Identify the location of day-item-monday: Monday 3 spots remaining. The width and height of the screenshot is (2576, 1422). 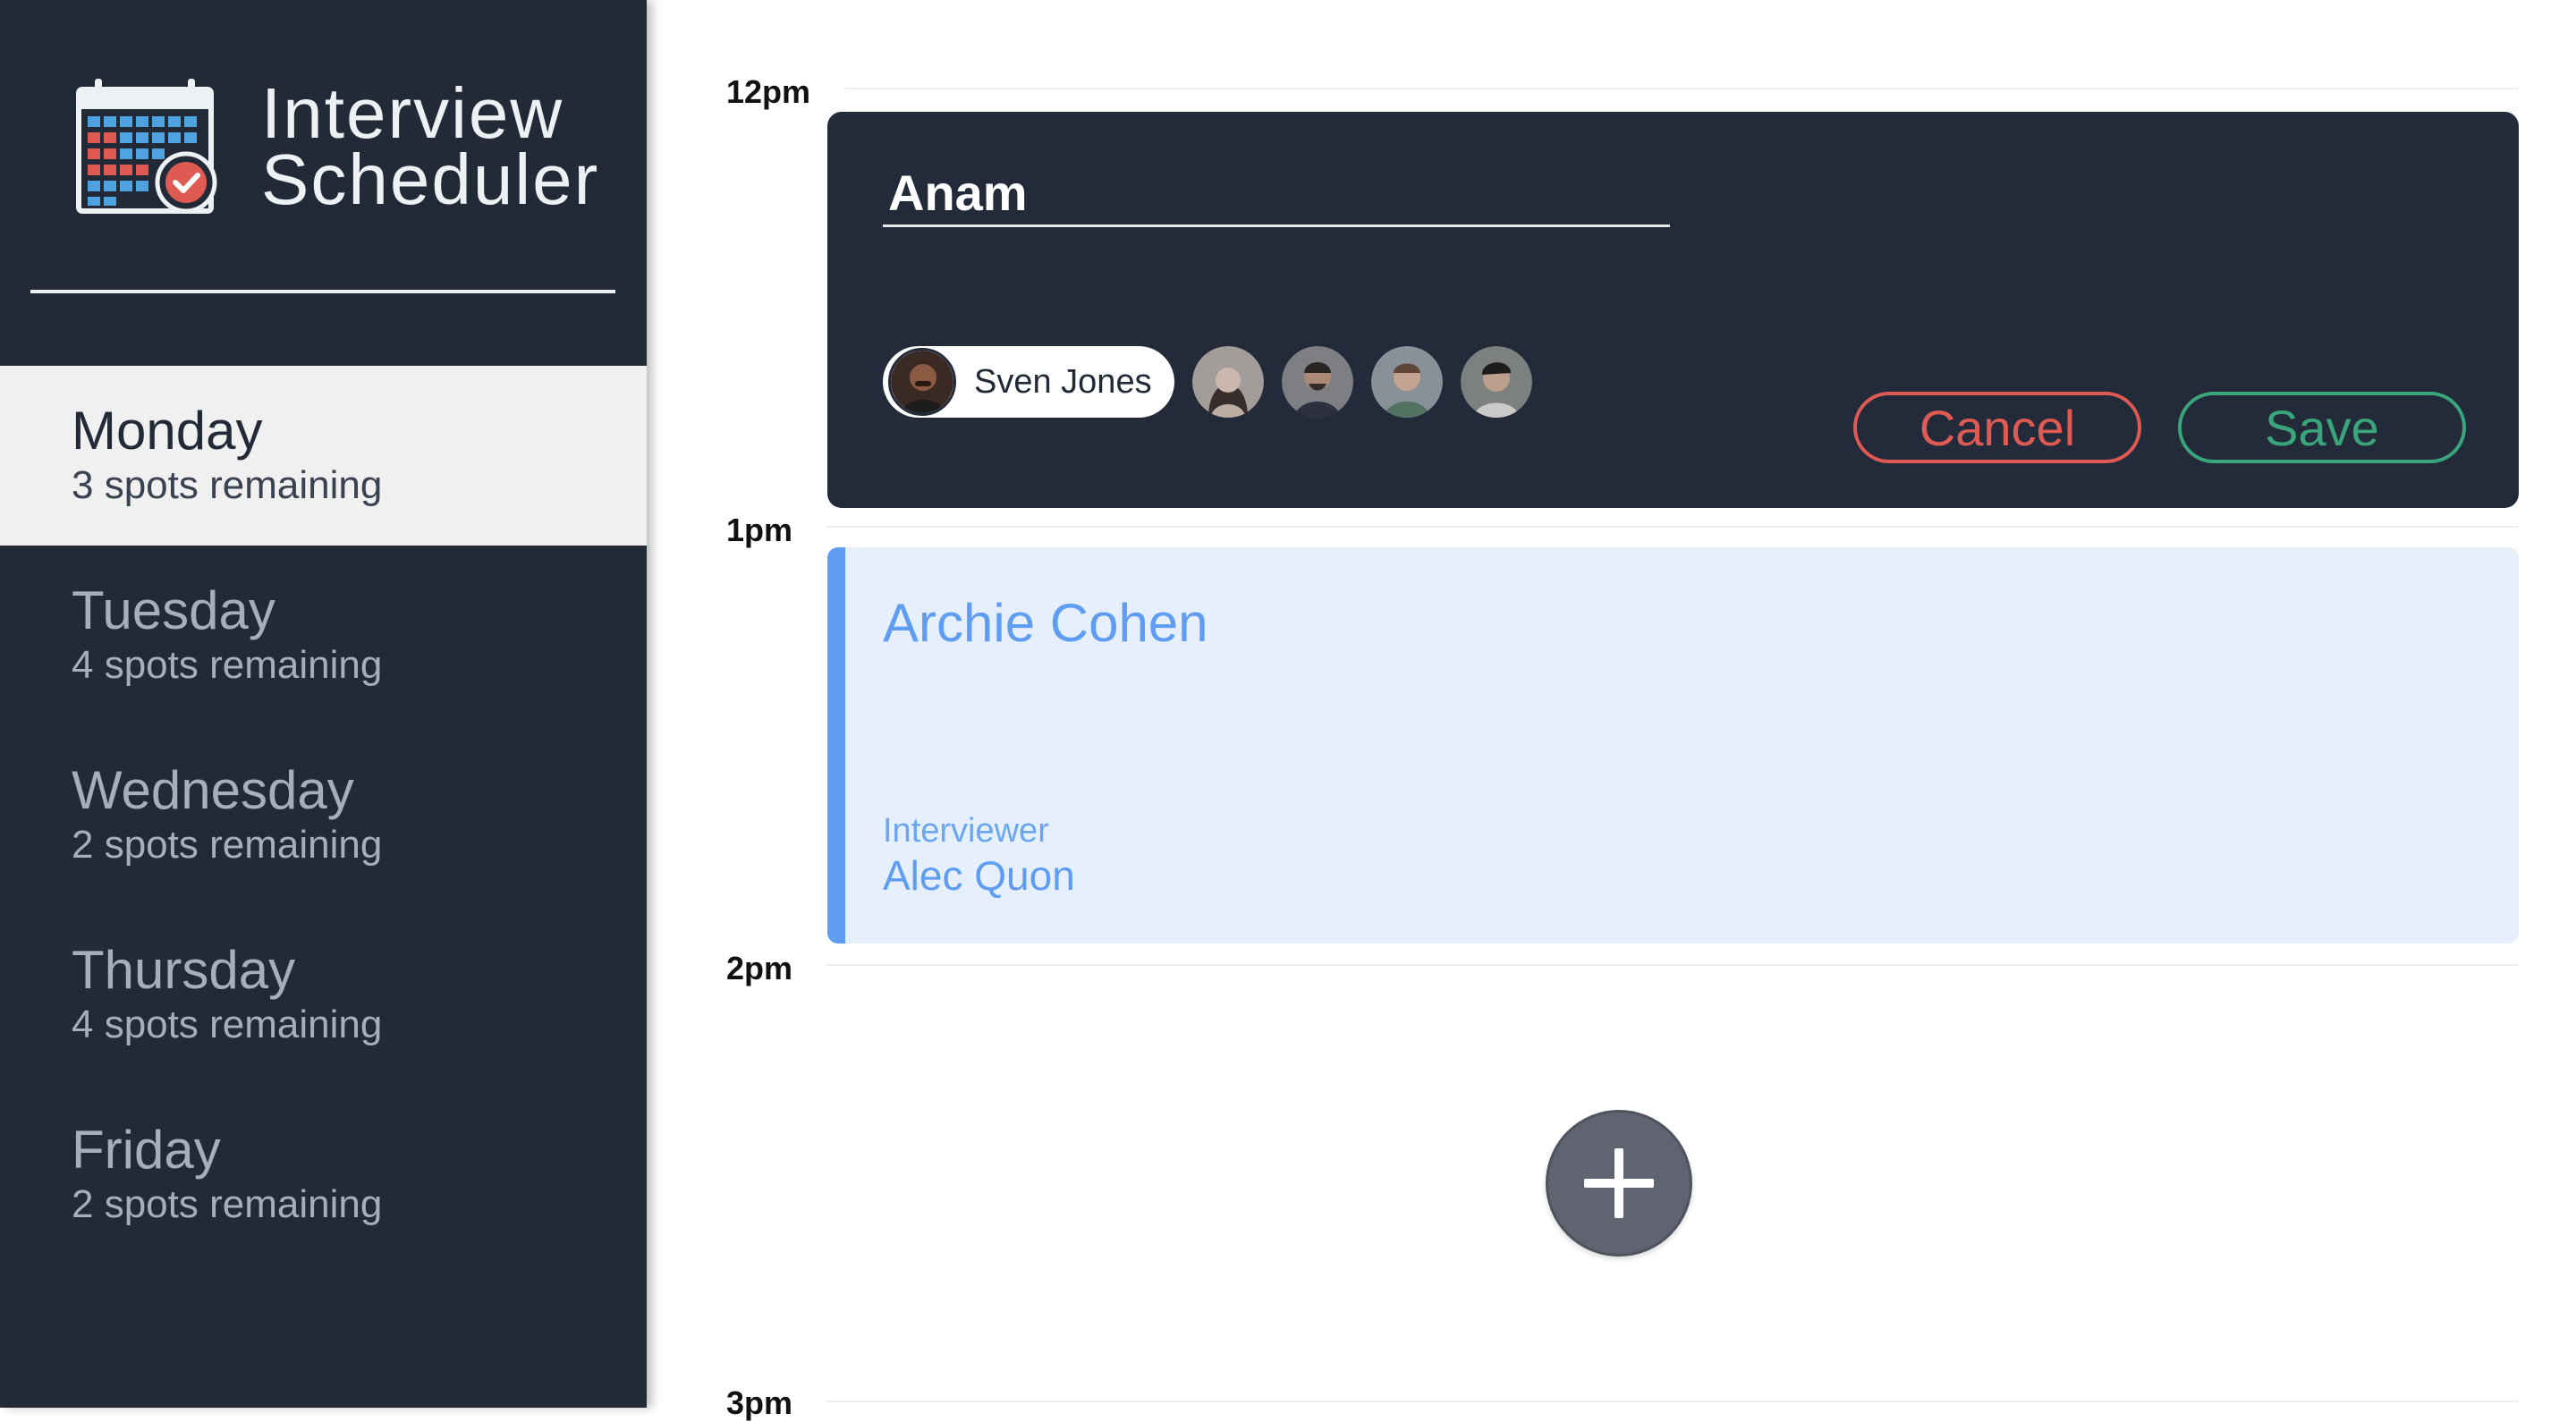
(323, 456).